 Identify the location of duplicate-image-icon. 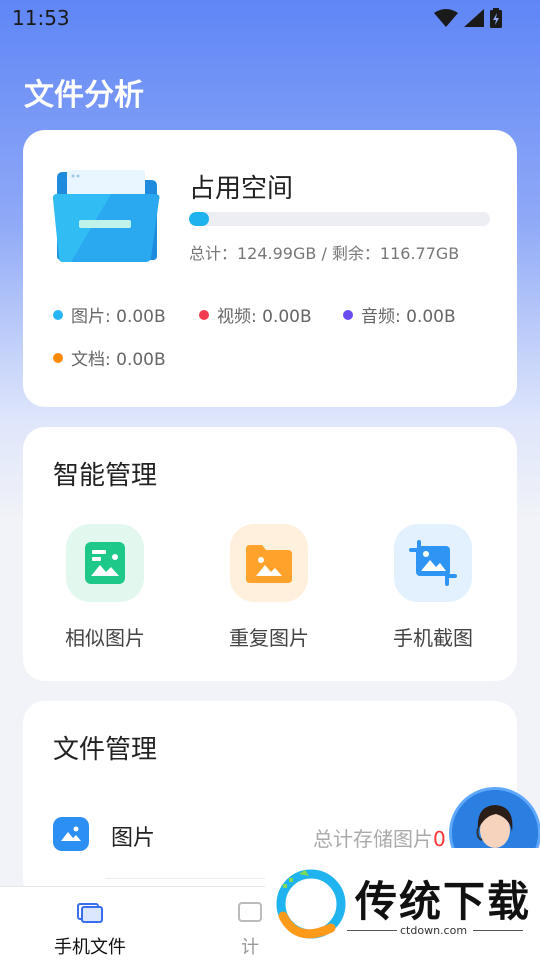
(269, 563).